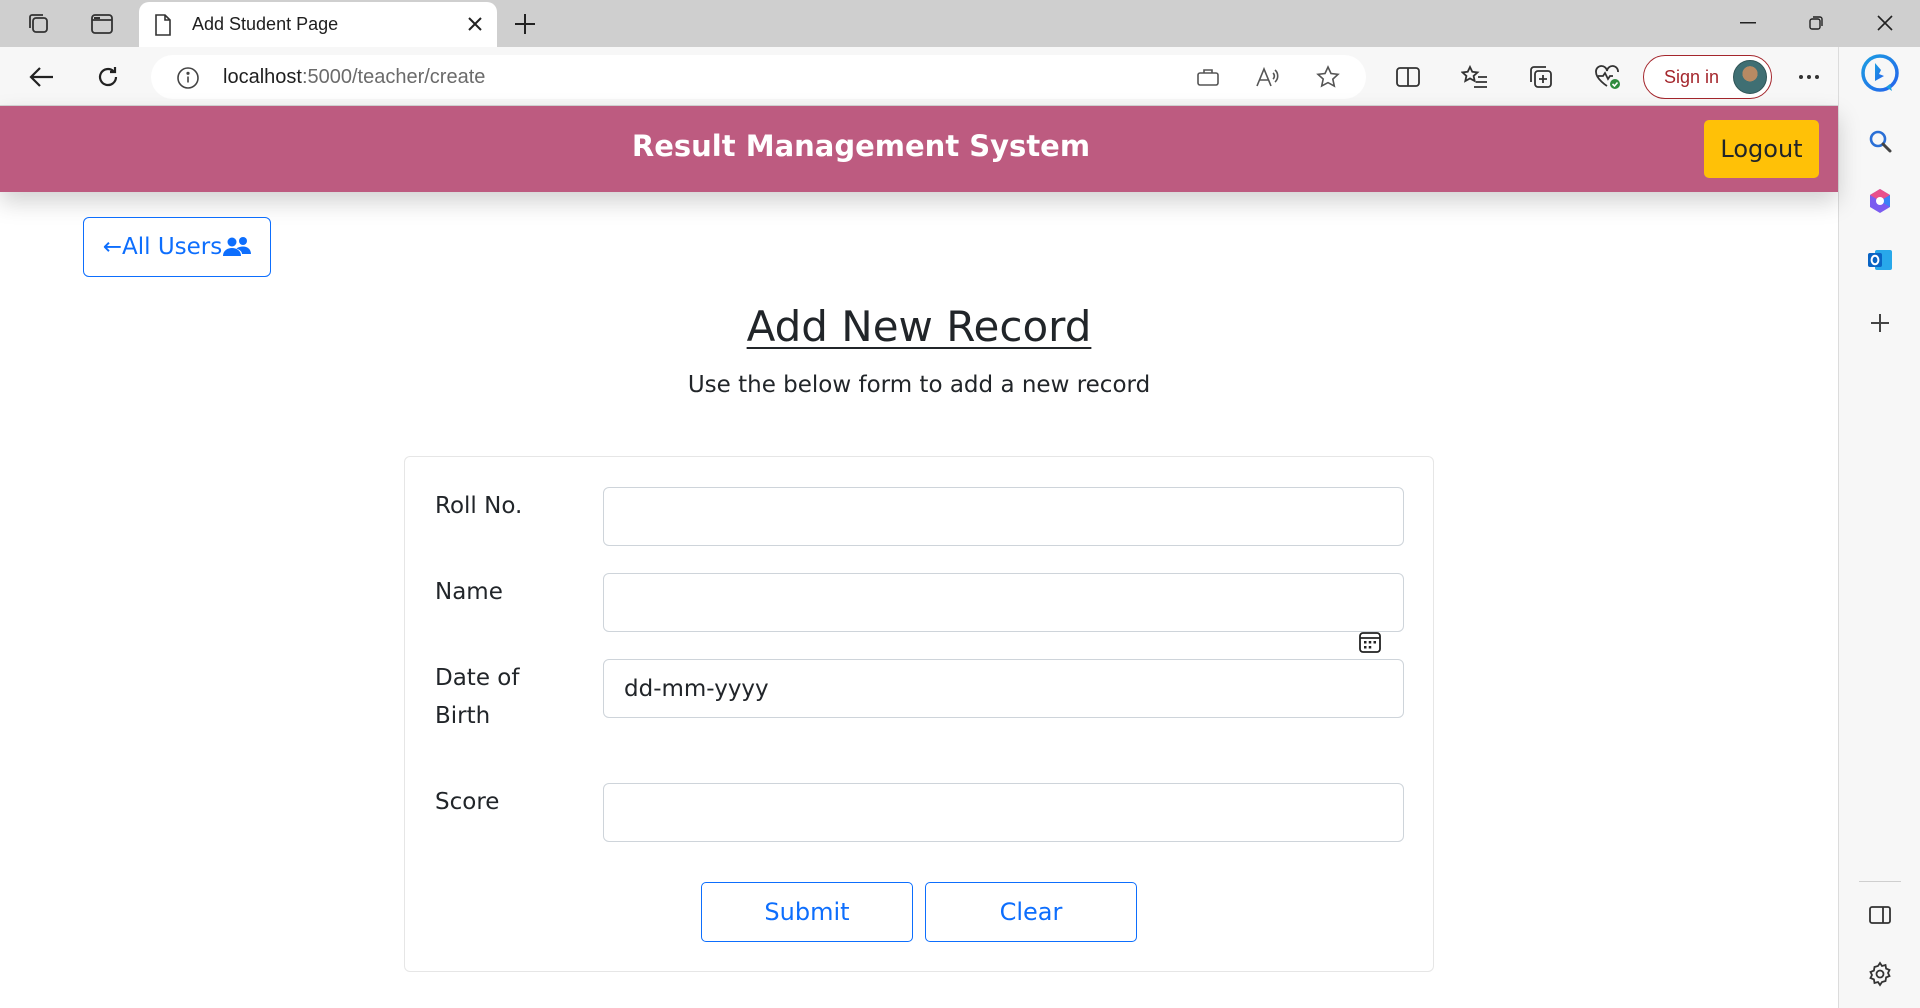 The image size is (1920, 1008). I want to click on sign-in-button: Sign in, so click(1707, 77).